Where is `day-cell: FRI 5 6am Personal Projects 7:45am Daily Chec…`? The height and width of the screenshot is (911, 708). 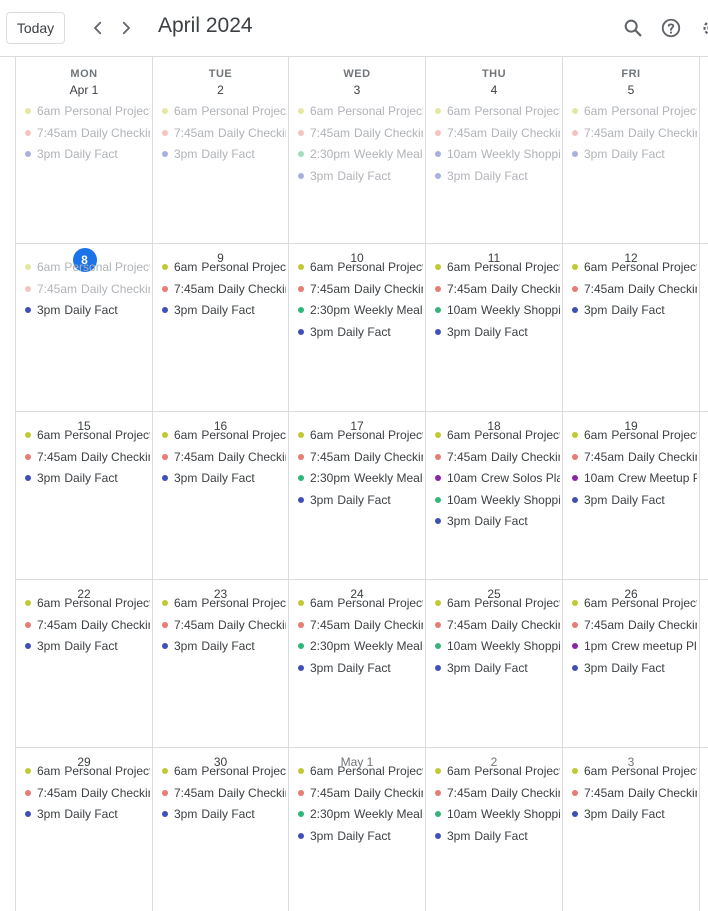 day-cell: FRI 5 6am Personal Projects 7:45am Daily Chec… is located at coordinates (631, 150).